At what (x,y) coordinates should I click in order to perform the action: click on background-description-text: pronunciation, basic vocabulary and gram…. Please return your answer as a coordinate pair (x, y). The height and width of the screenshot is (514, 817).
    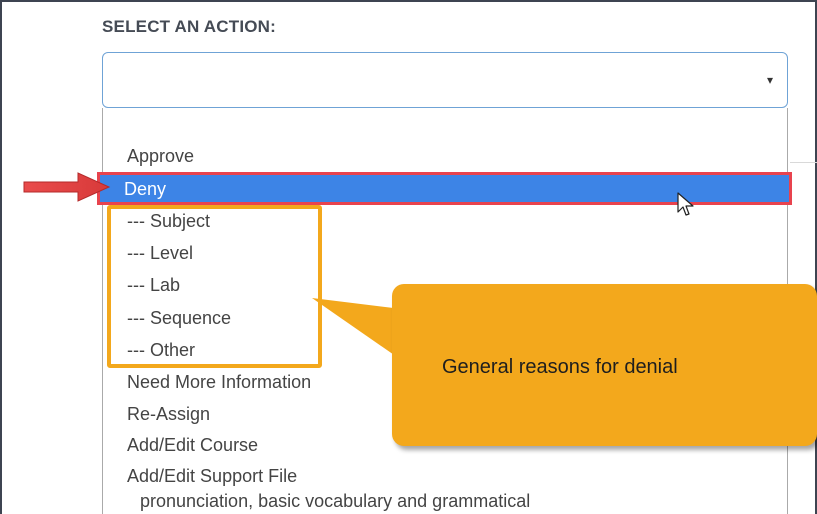
    Looking at the image, I should click on (335, 501).